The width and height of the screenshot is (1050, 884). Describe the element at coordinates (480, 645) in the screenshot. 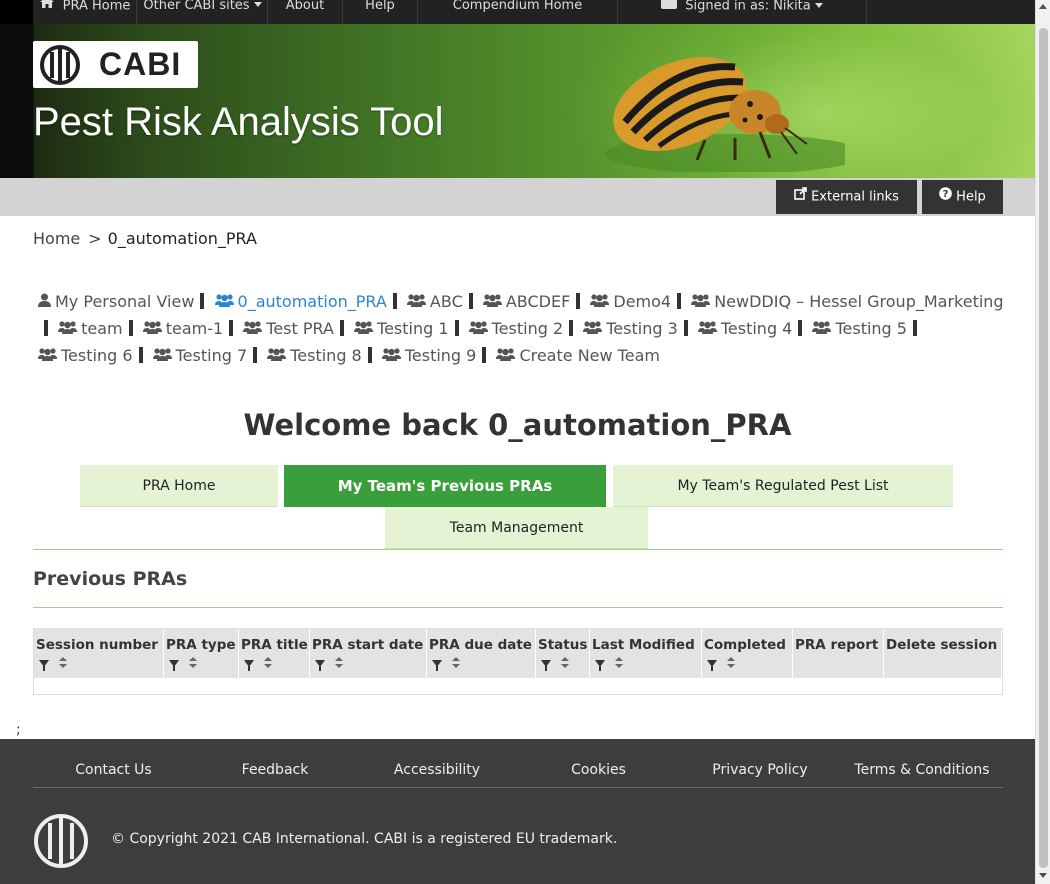

I see `column-header-label: PRA due date` at that location.